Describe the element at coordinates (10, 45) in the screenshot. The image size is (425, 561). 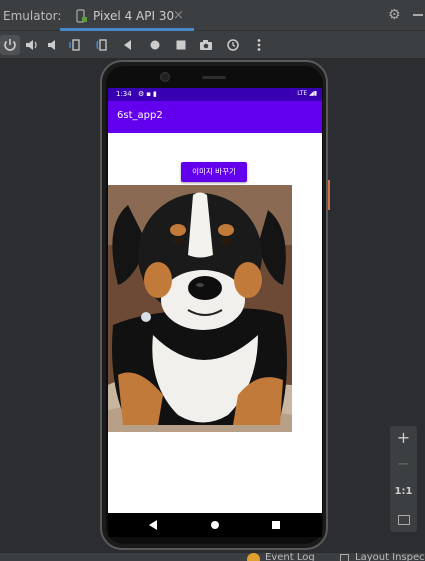
I see `power-icon` at that location.